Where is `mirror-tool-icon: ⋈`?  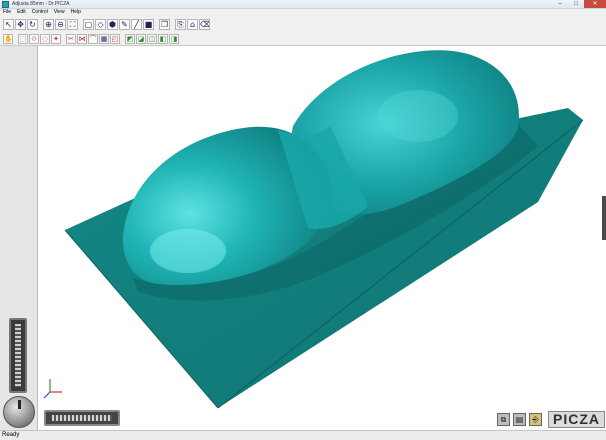 mirror-tool-icon: ⋈ is located at coordinates (82, 38).